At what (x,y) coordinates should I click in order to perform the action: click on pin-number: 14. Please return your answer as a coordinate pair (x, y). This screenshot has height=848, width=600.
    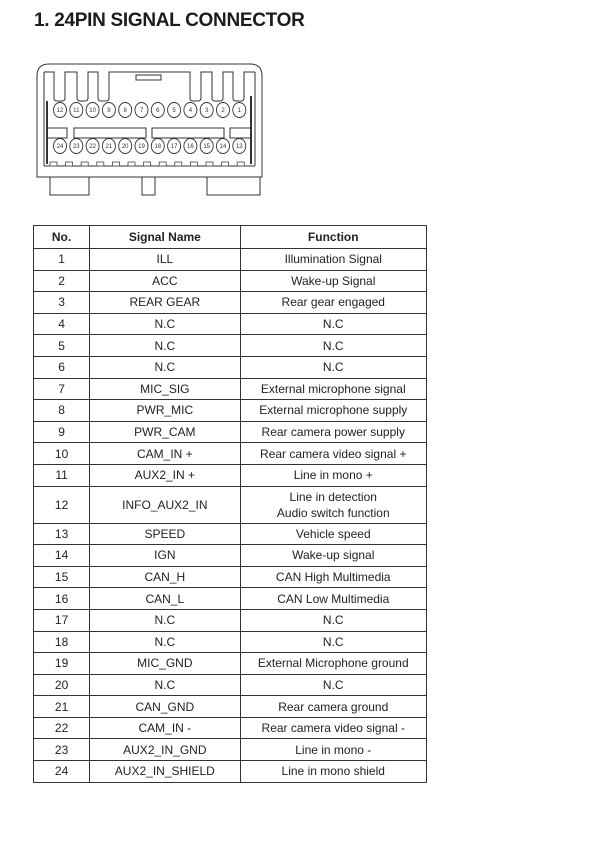
    Looking at the image, I should click on (61, 555).